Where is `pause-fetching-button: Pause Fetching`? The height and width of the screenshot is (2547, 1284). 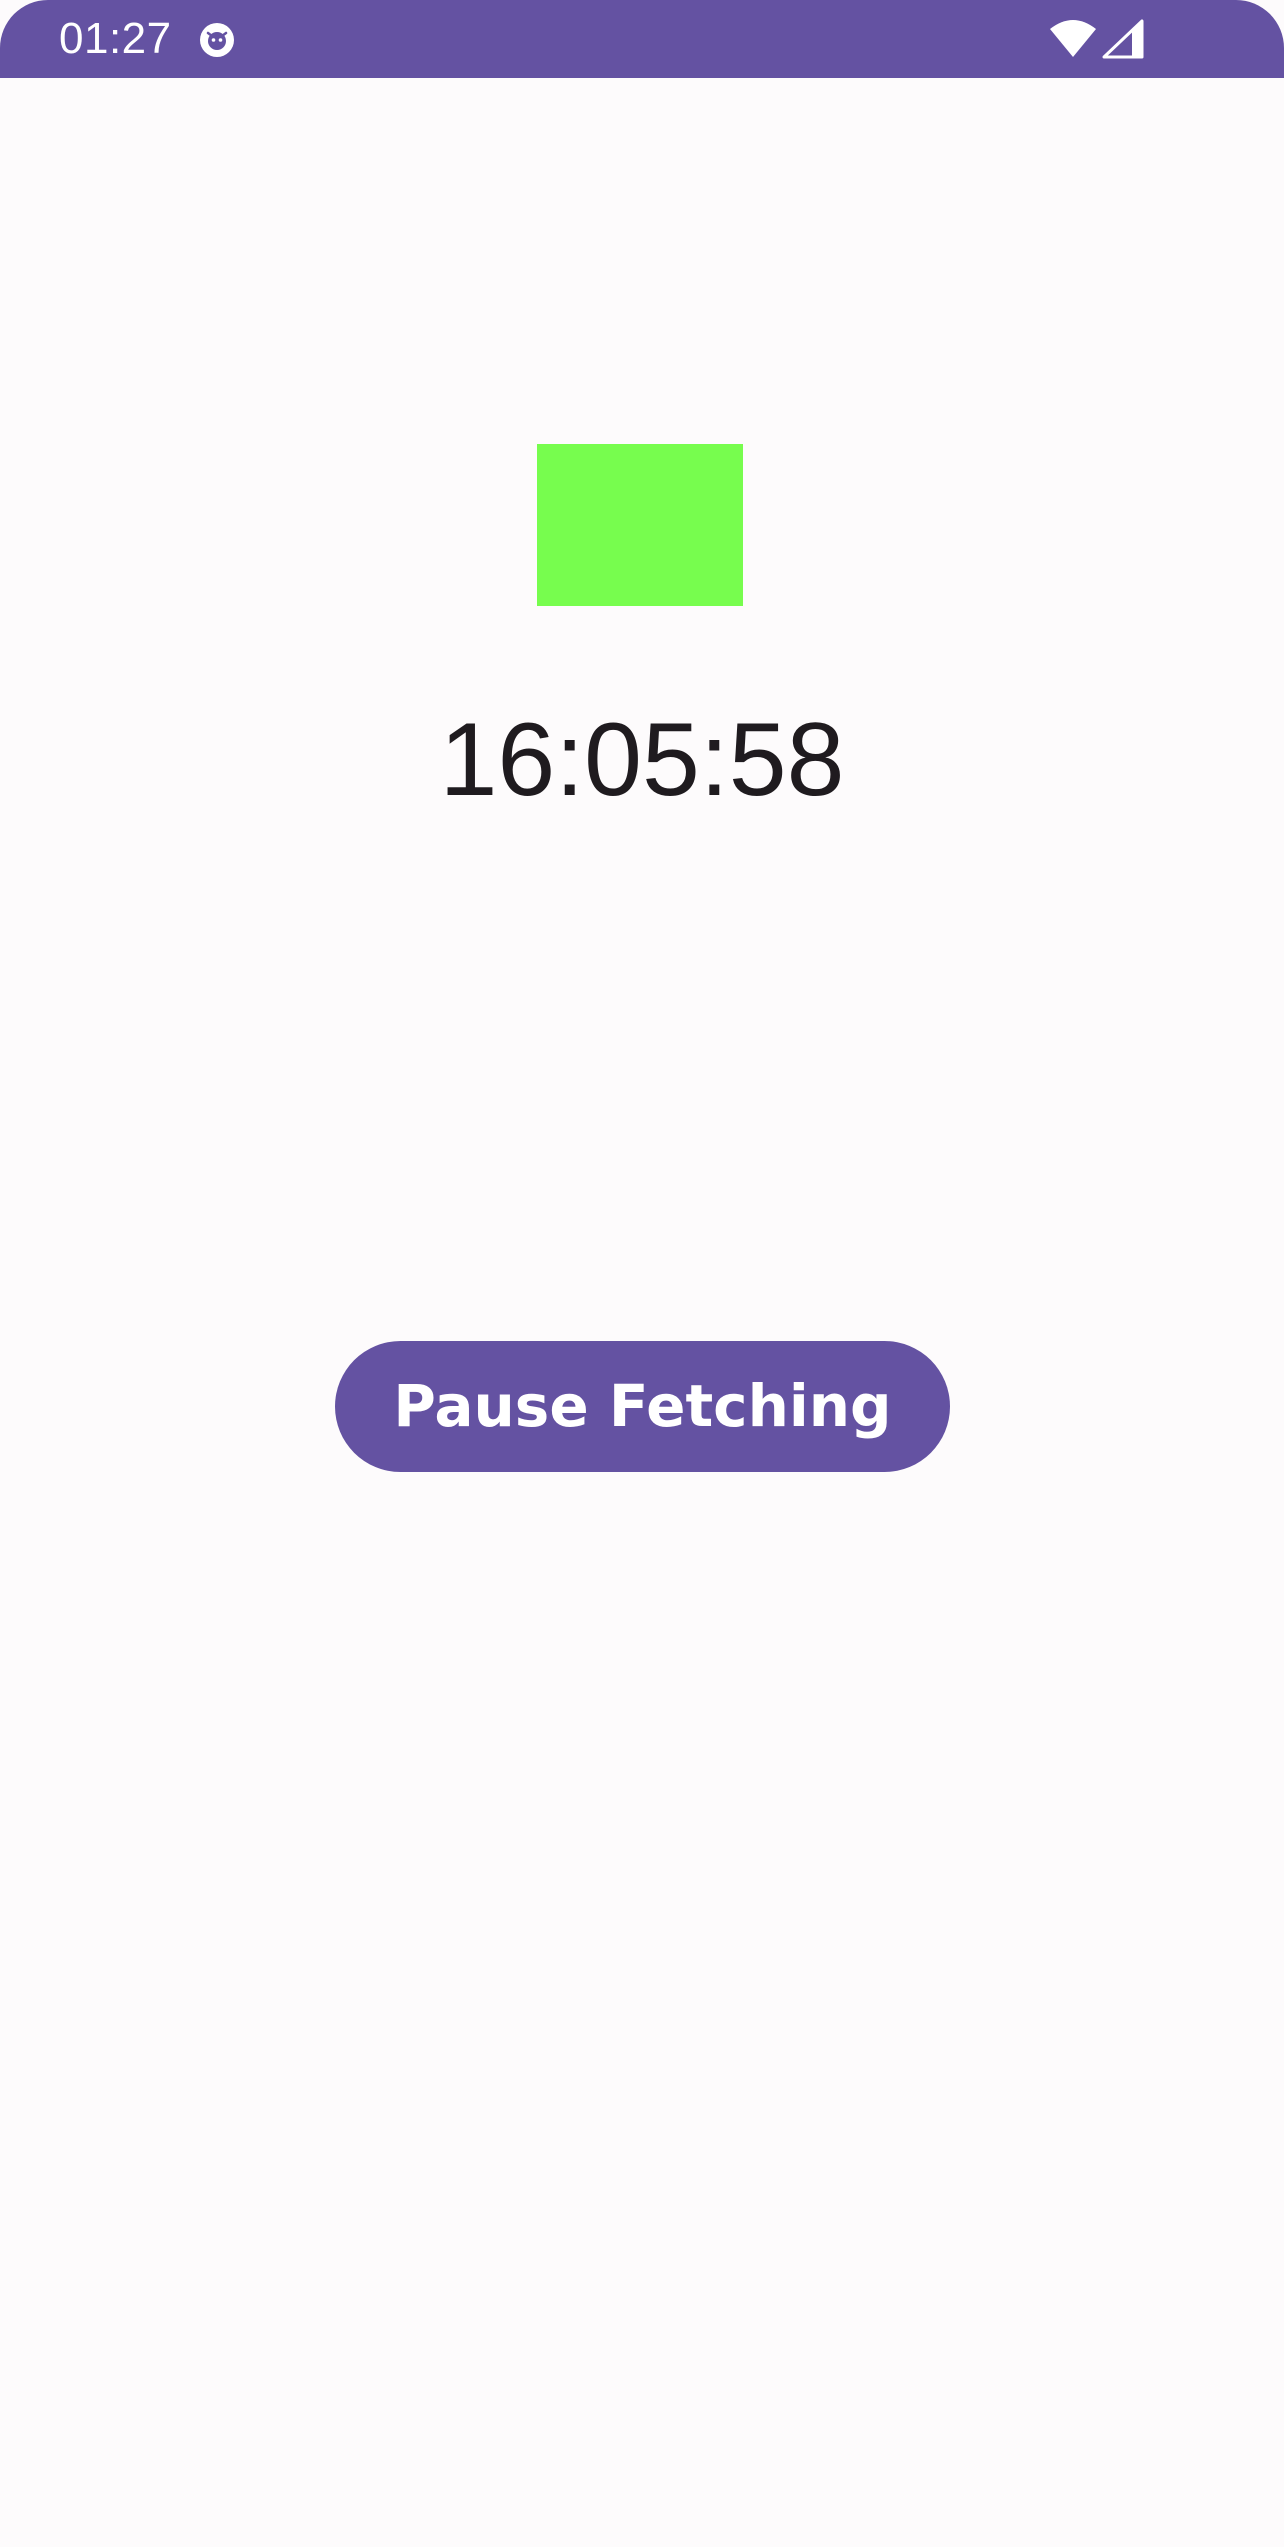
pause-fetching-button: Pause Fetching is located at coordinates (642, 1406).